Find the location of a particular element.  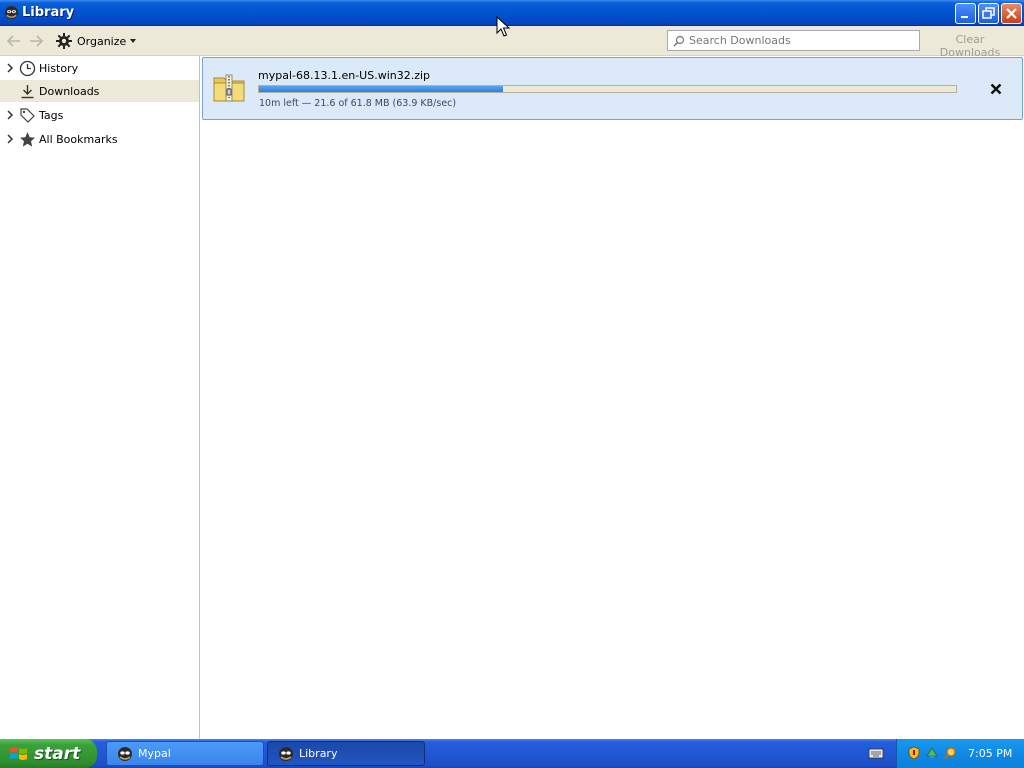

download-progress-bar is located at coordinates (607, 89).